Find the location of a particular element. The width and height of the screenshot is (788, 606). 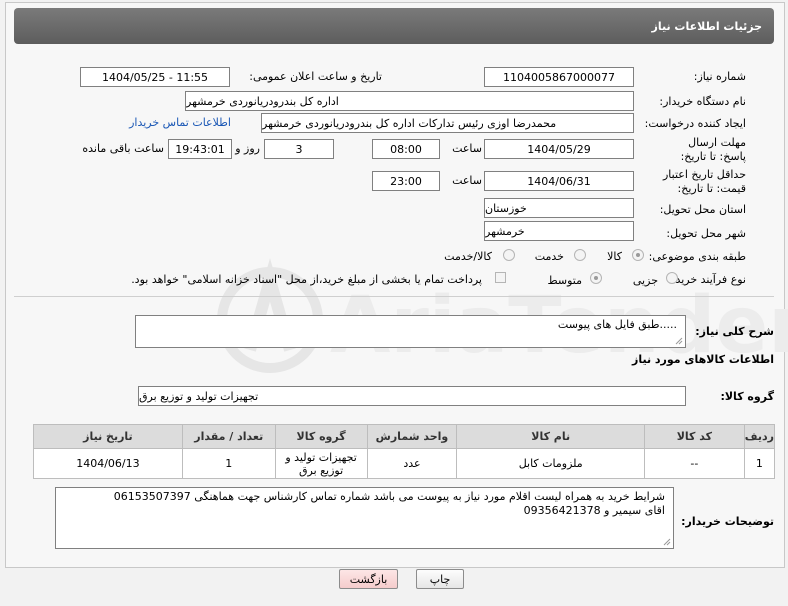

price-validity-label: حداقل تاریخ اعتبار قیمت: تا تاریخ: is located at coordinates (704, 181).